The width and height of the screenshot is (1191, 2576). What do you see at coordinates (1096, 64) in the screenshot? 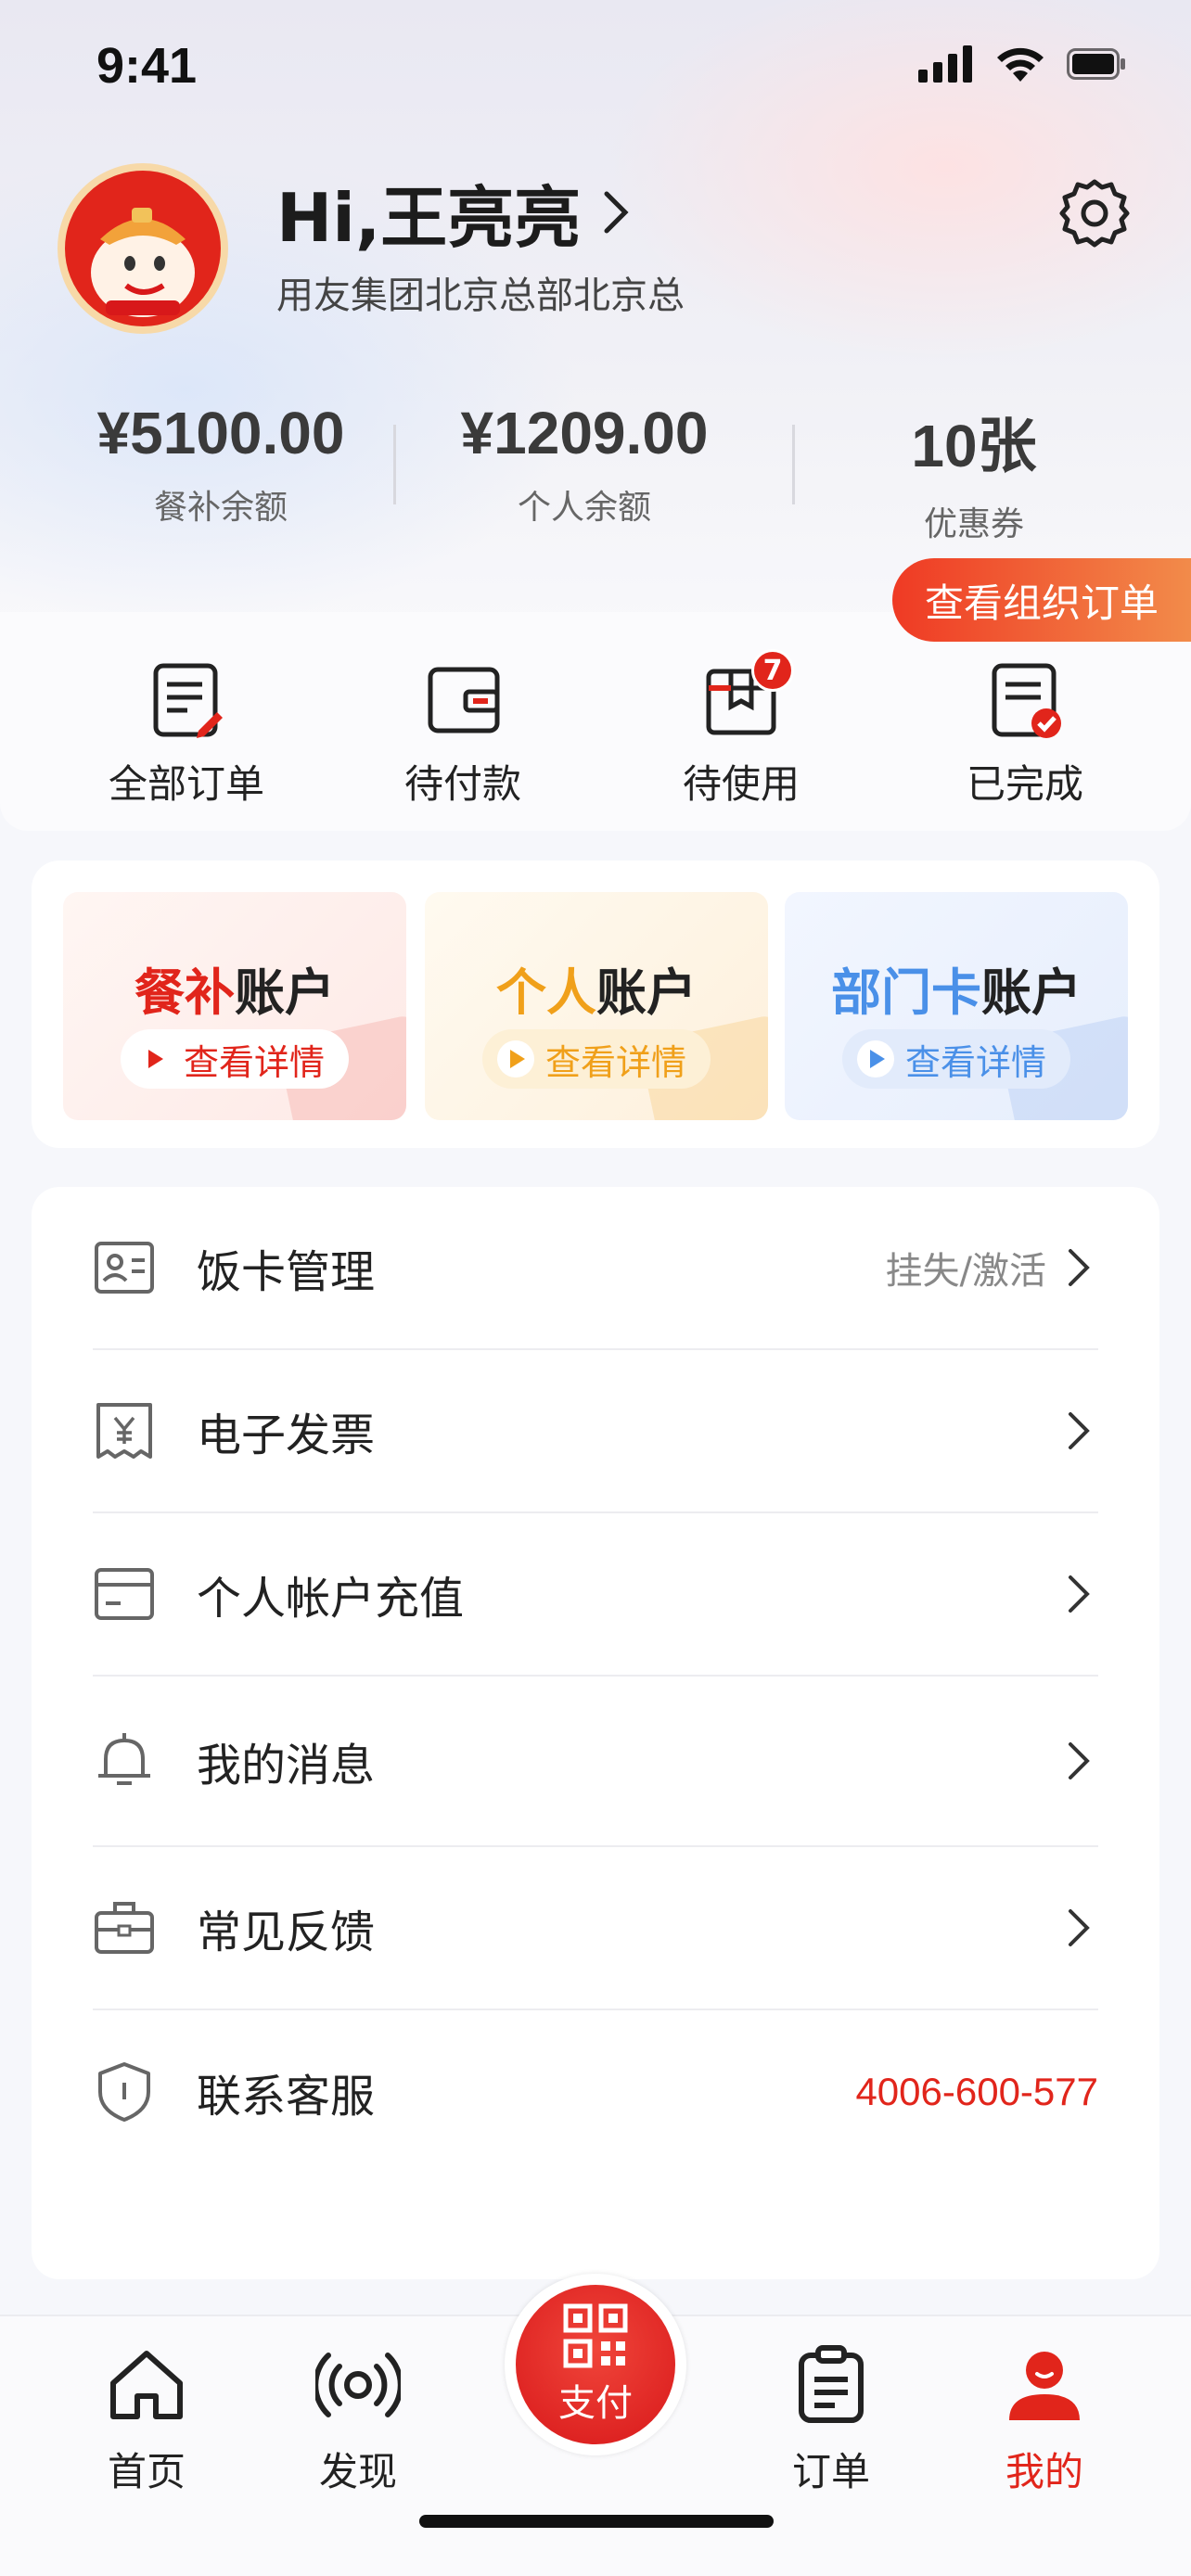
I see `battery-icon` at bounding box center [1096, 64].